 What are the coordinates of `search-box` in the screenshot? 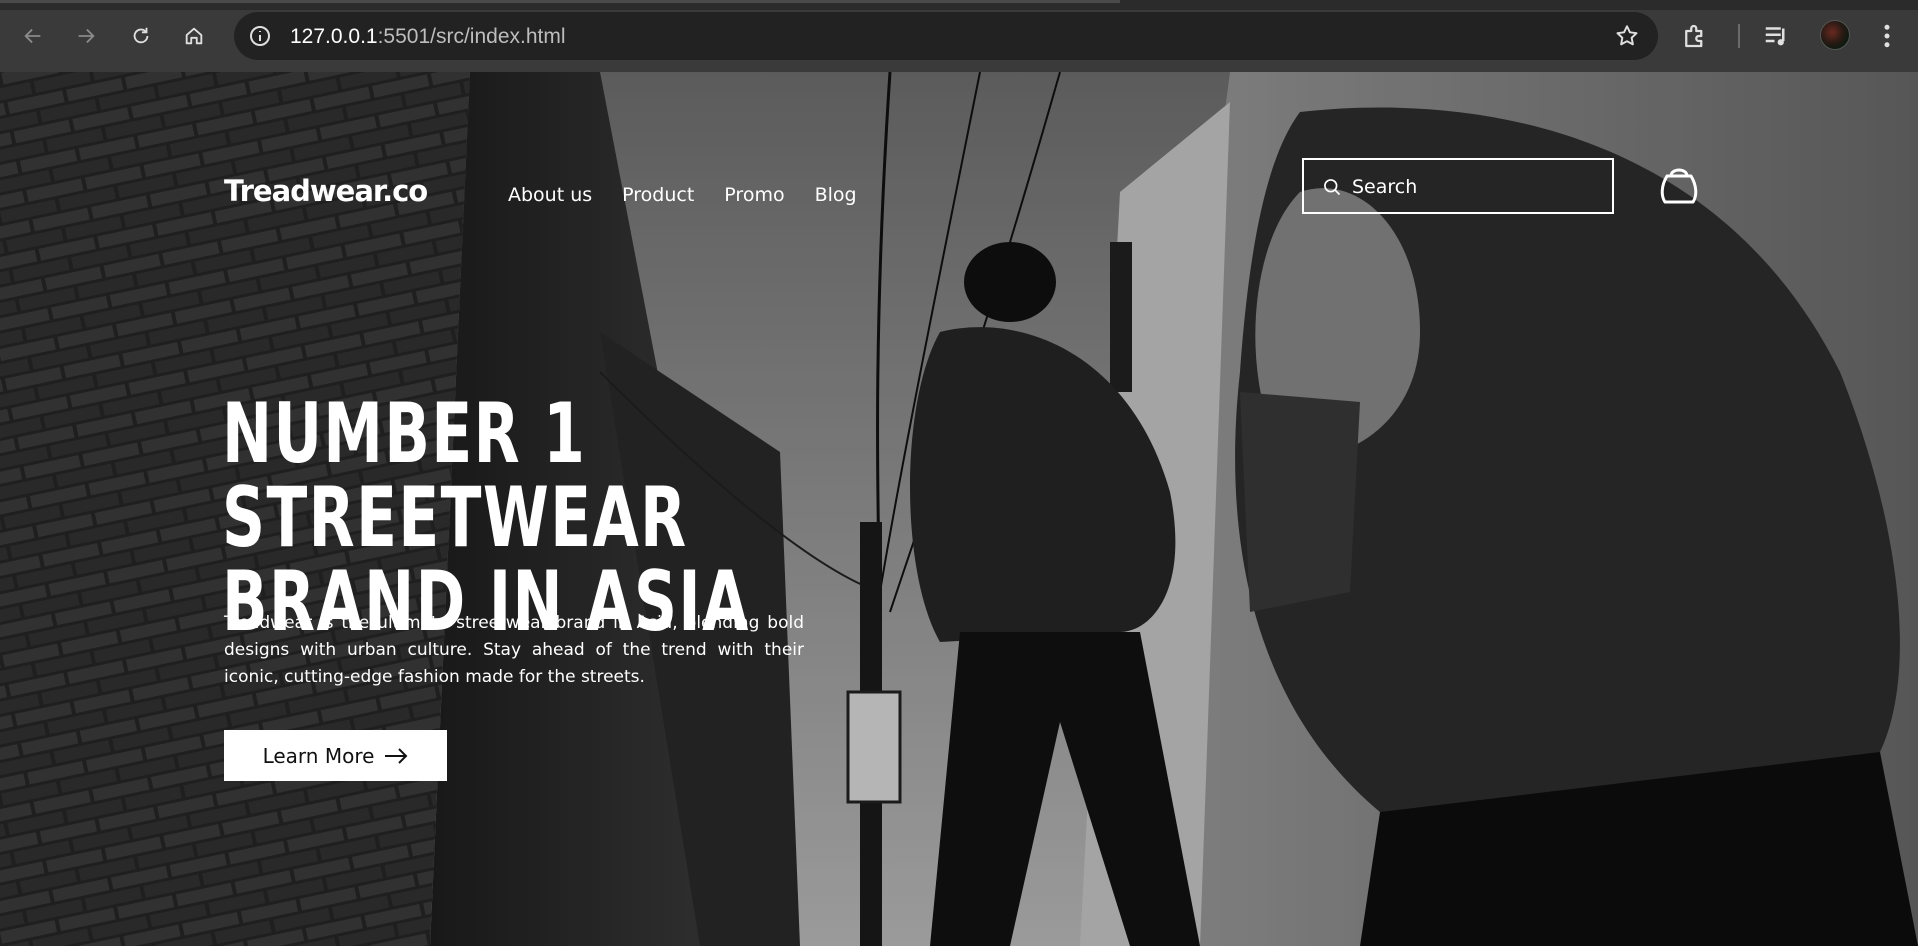 It's located at (1458, 186).